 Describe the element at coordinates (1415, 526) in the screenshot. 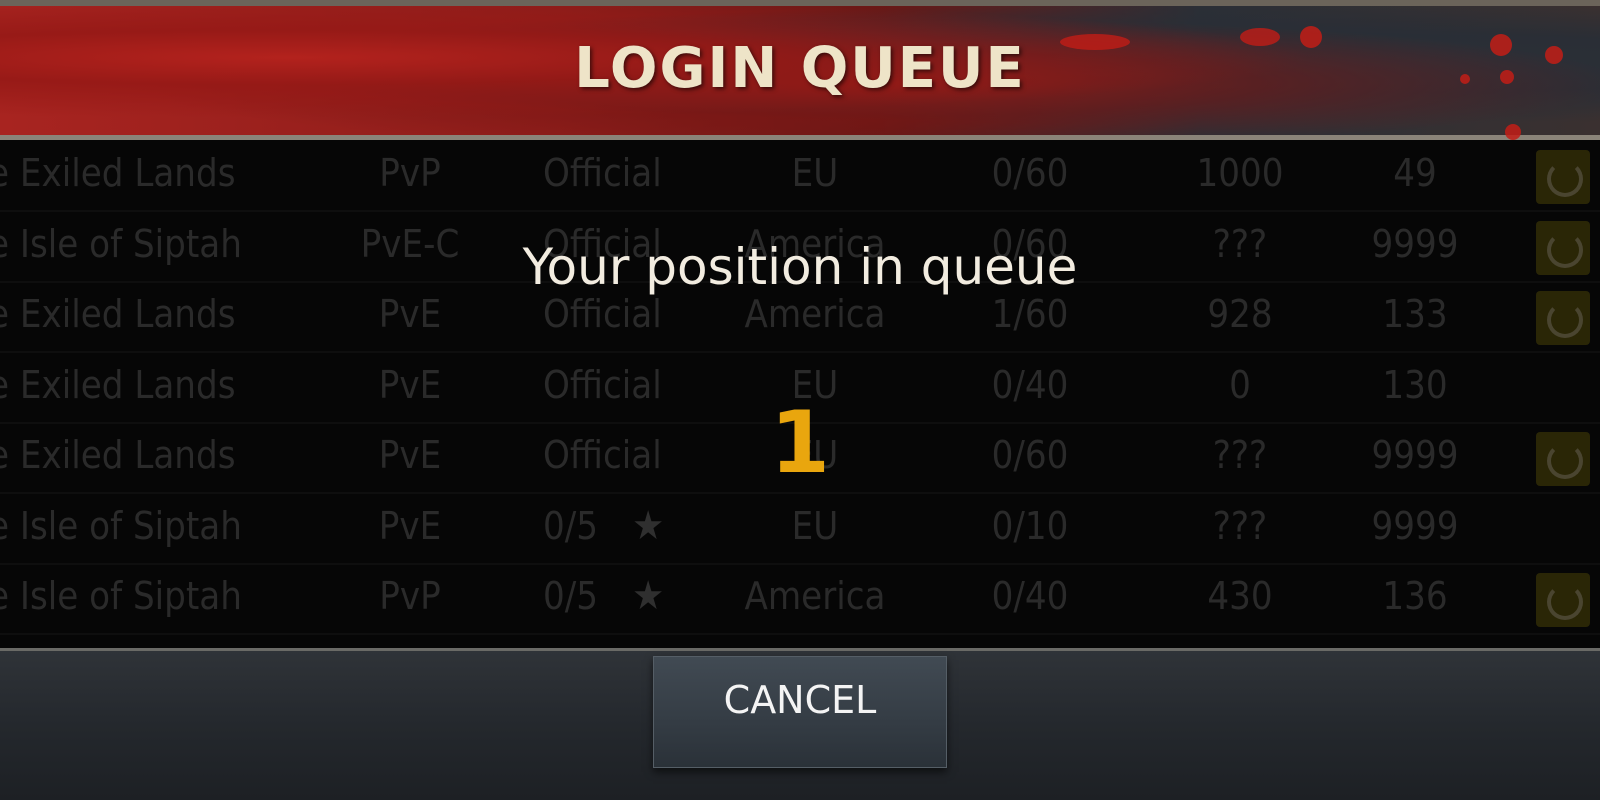

I see `server-id: 9999` at that location.